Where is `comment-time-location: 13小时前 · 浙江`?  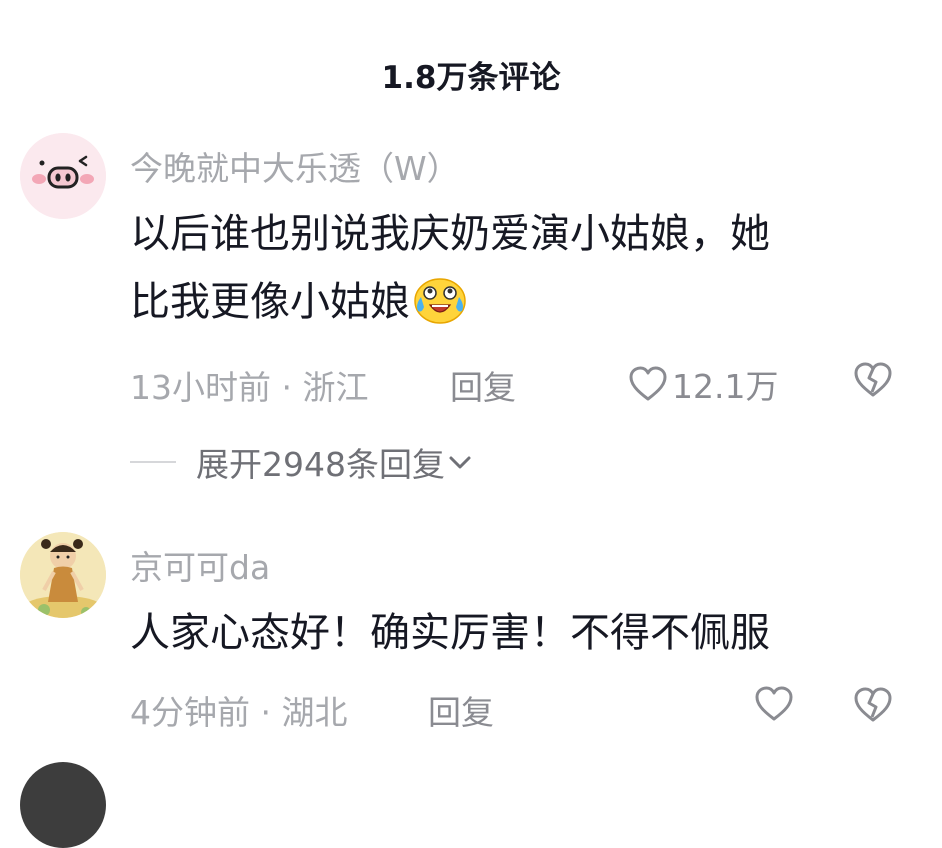 comment-time-location: 13小时前 · 浙江 is located at coordinates (249, 387).